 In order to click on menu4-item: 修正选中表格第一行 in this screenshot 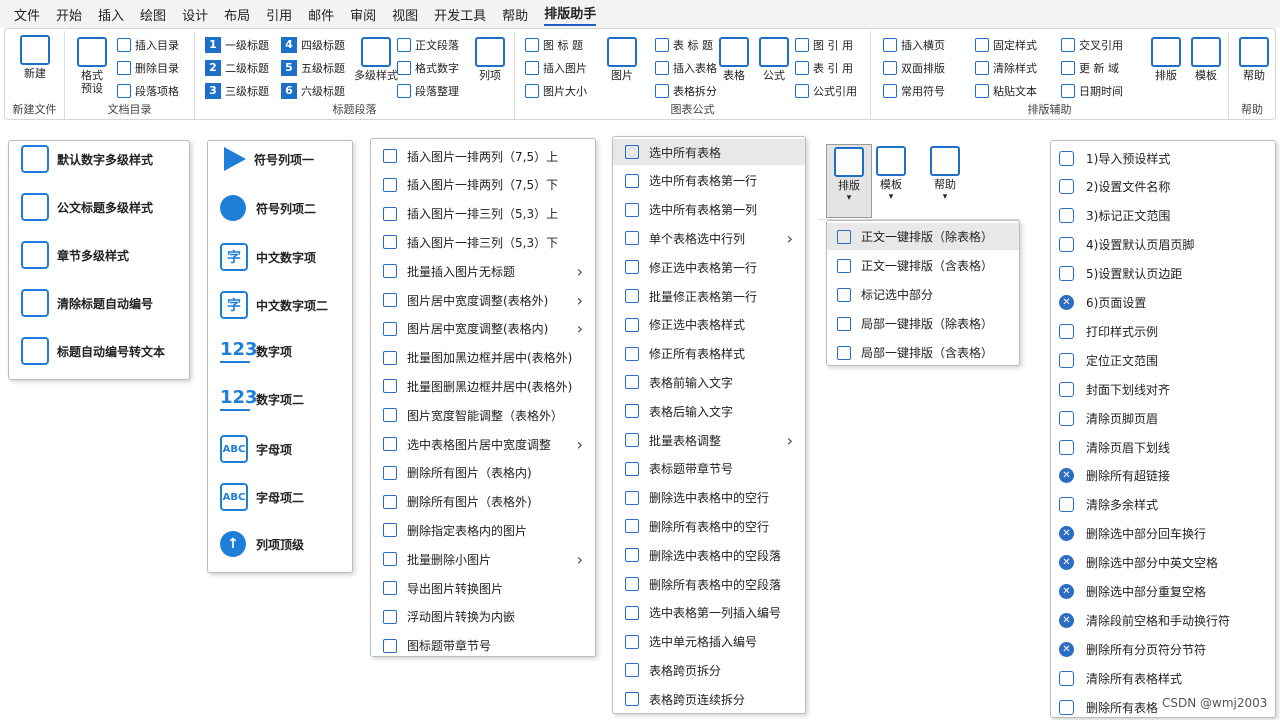, I will do `click(709, 267)`.